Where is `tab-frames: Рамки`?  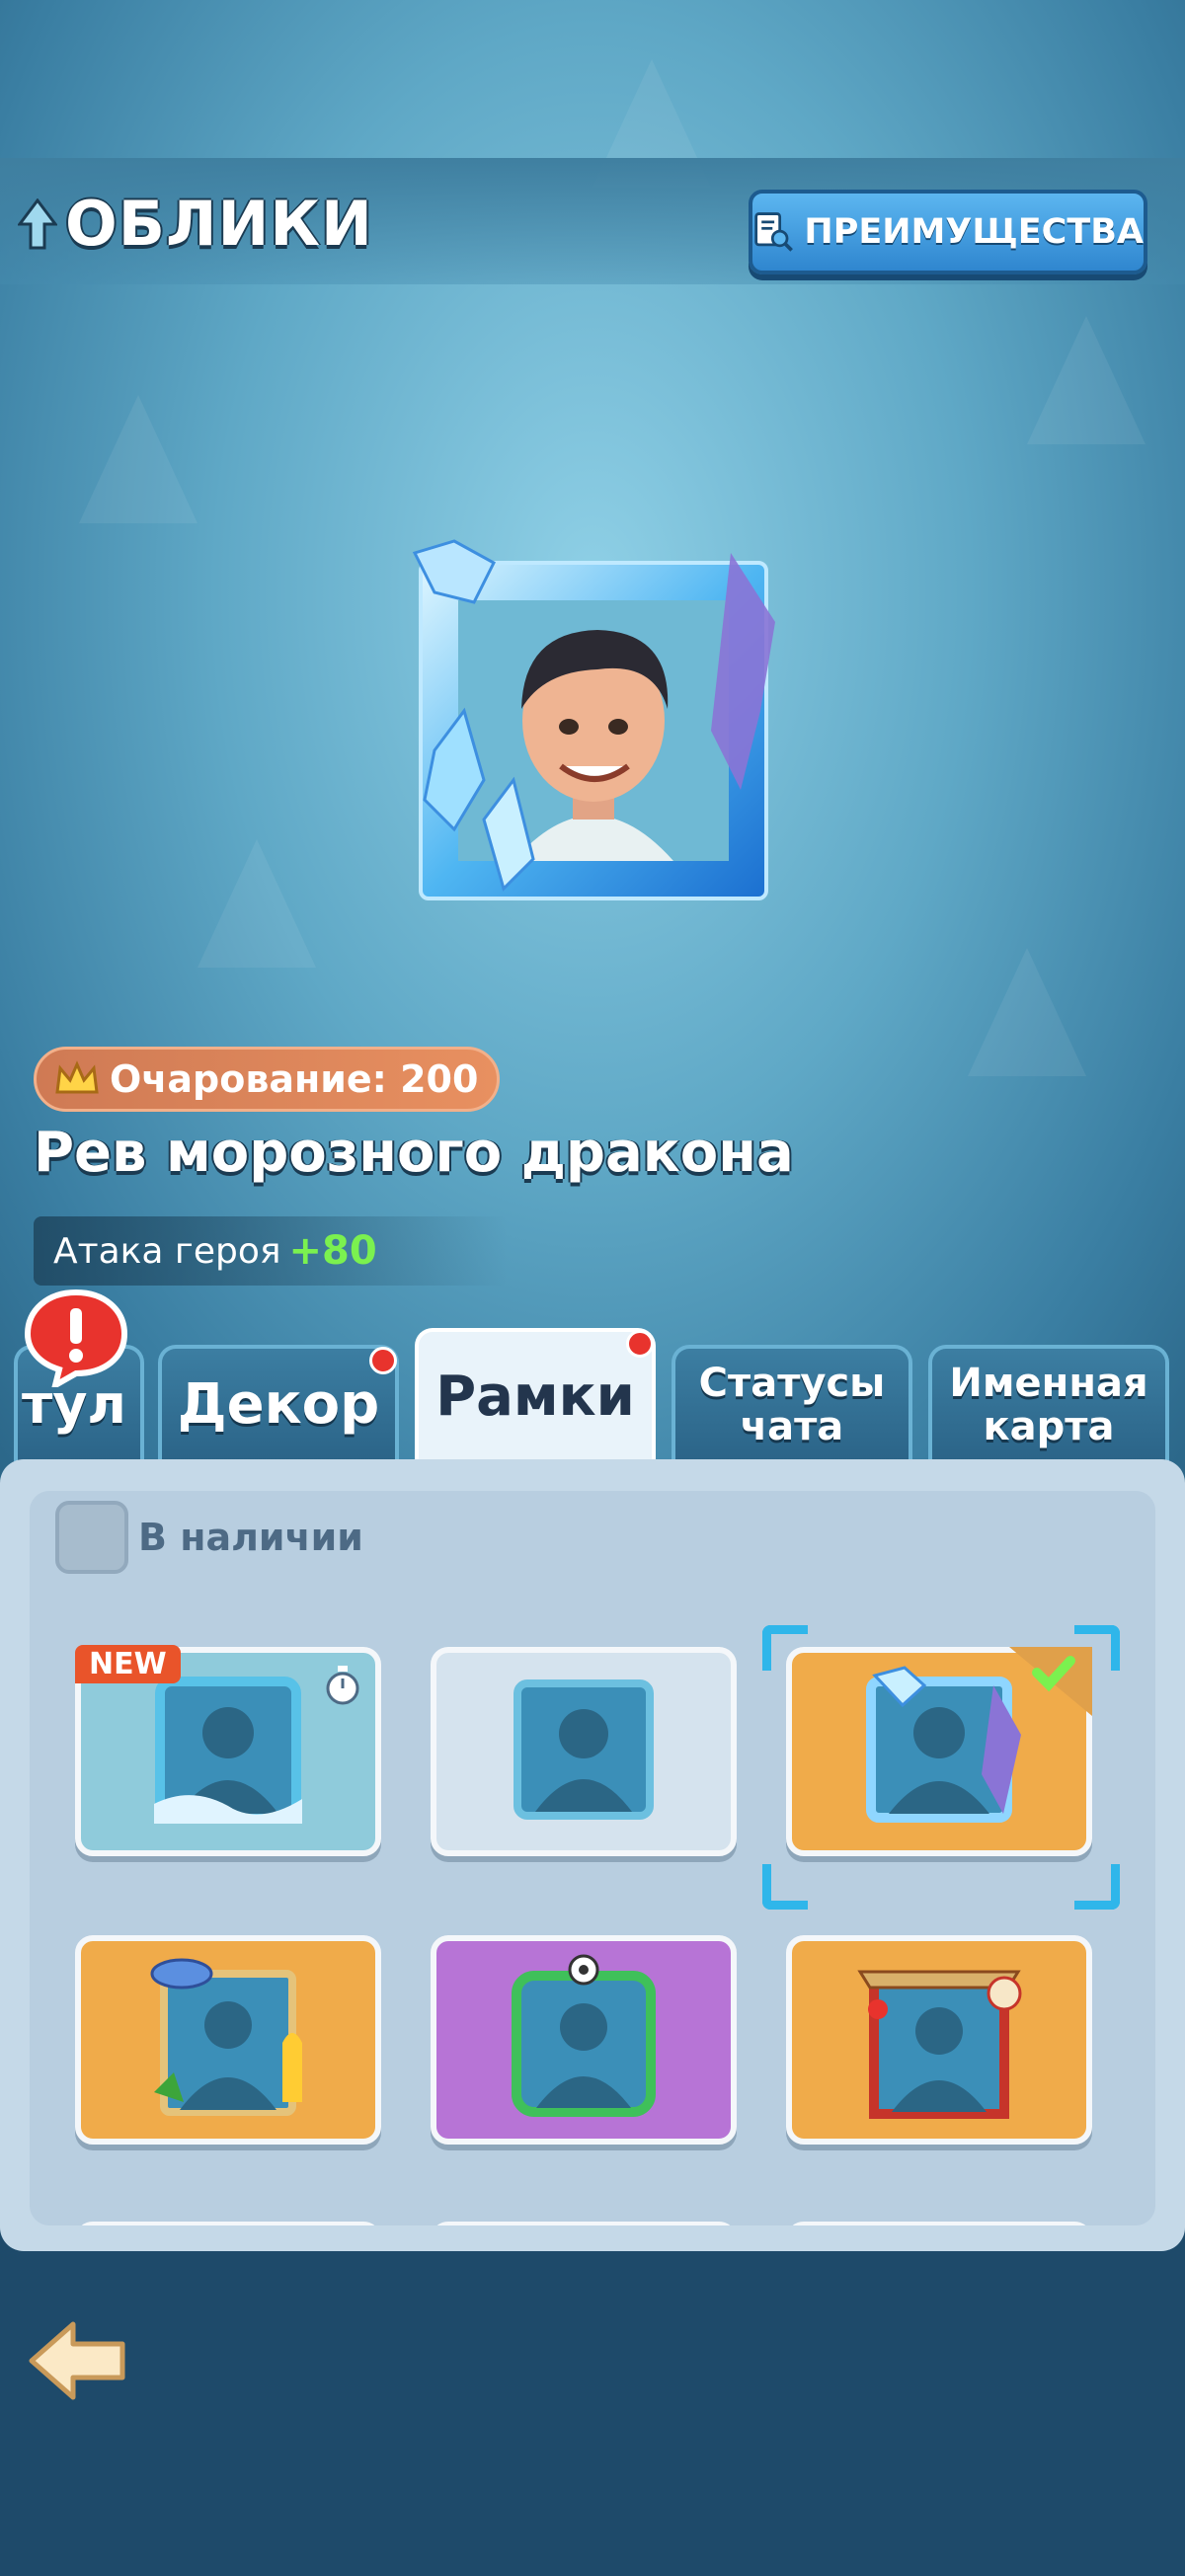
tab-frames: Рамки is located at coordinates (536, 1394).